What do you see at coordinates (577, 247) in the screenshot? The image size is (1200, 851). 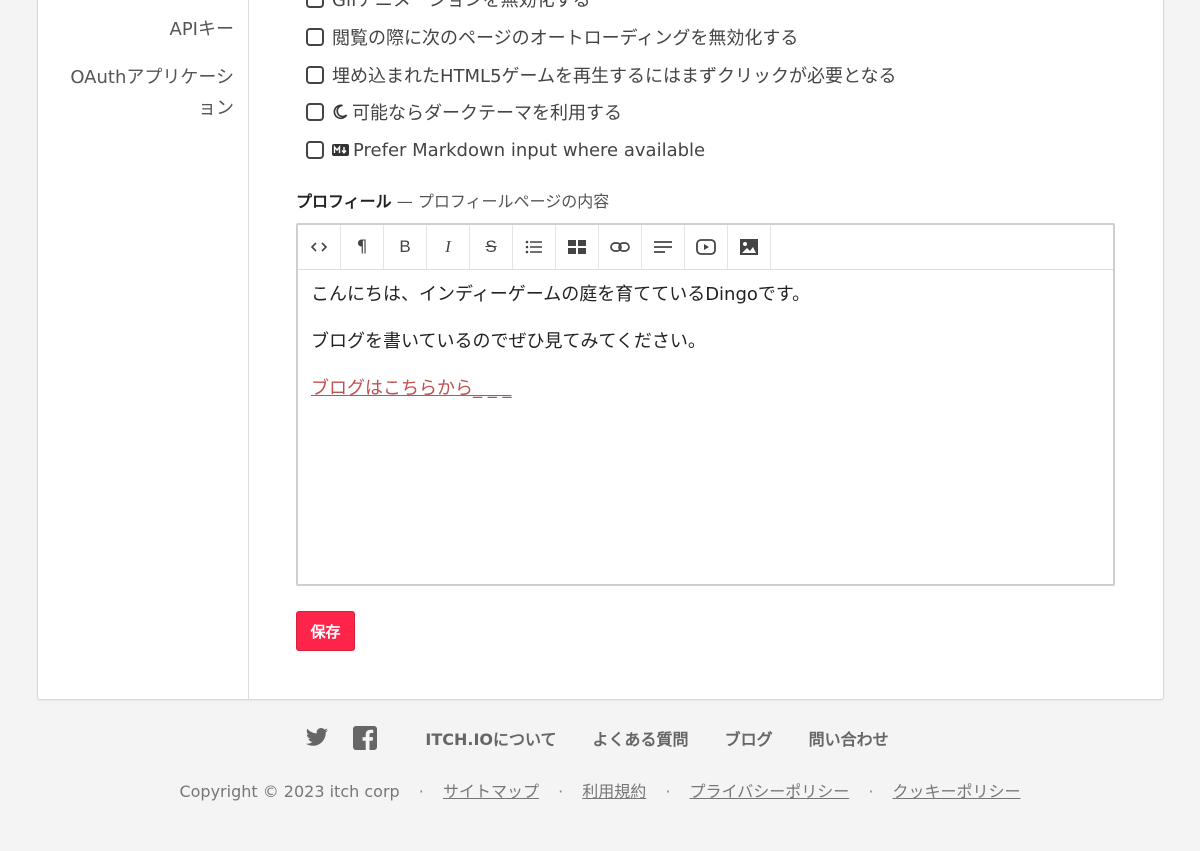 I see `table-icon` at bounding box center [577, 247].